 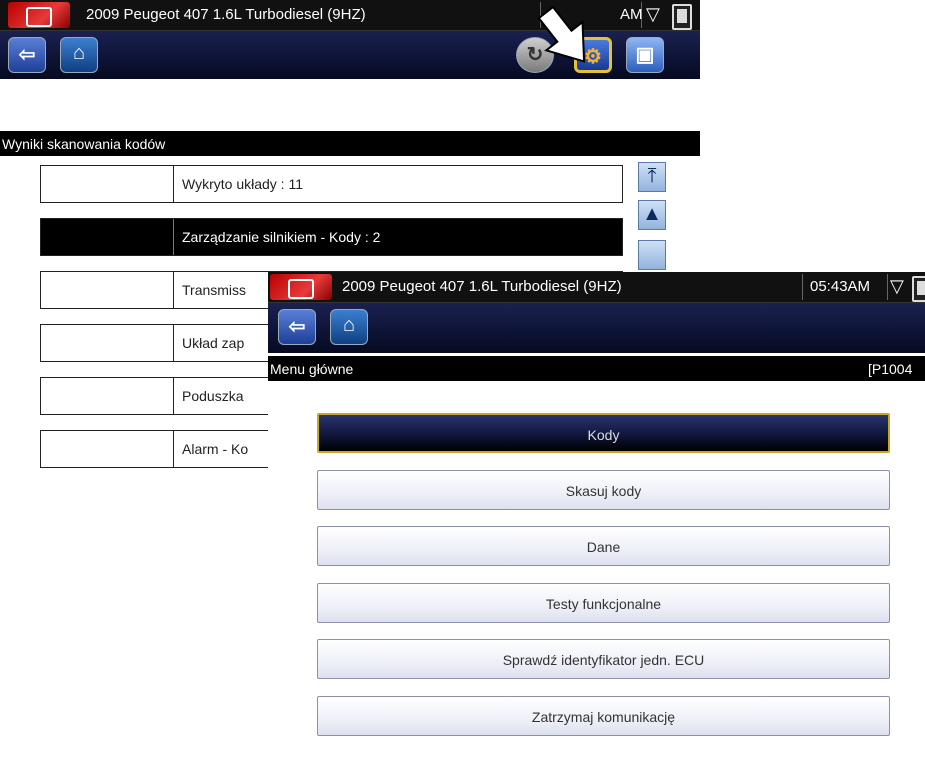 What do you see at coordinates (242, 184) in the screenshot?
I see `list-item-label: Wykryto układy : 11` at bounding box center [242, 184].